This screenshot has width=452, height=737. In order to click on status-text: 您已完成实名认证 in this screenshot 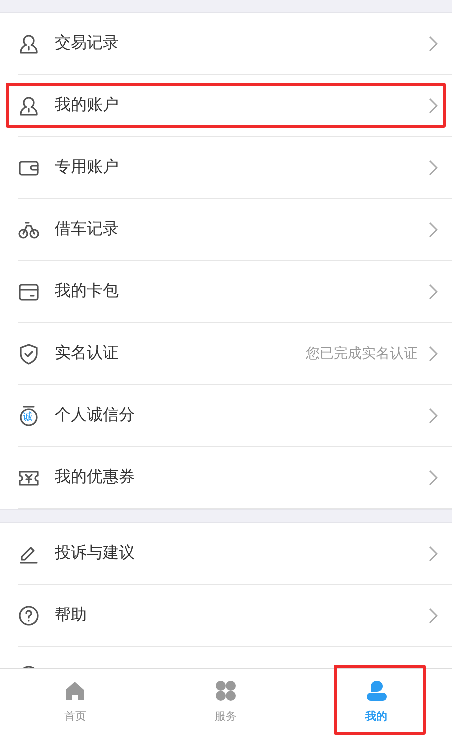, I will do `click(362, 353)`.